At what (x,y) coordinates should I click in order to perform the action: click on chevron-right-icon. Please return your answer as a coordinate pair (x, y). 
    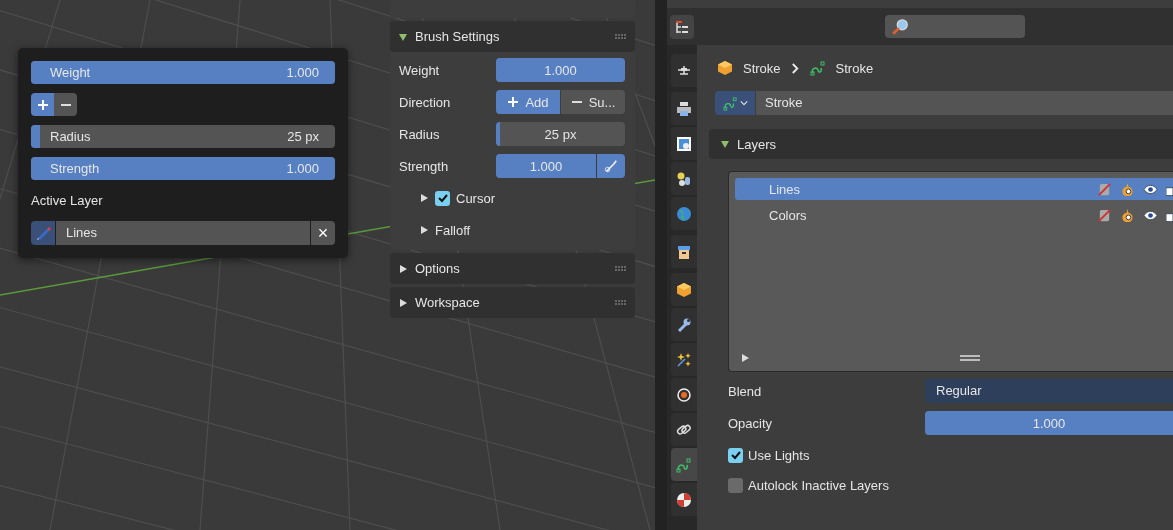
    Looking at the image, I should click on (795, 68).